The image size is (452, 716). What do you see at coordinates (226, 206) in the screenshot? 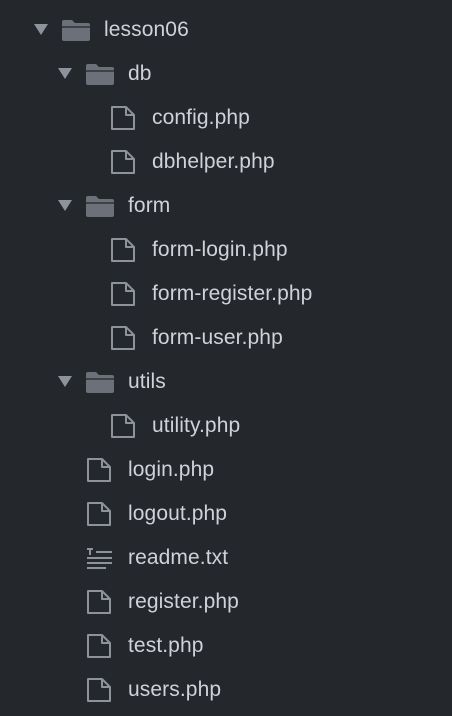
I see `tree-folder-form: form` at bounding box center [226, 206].